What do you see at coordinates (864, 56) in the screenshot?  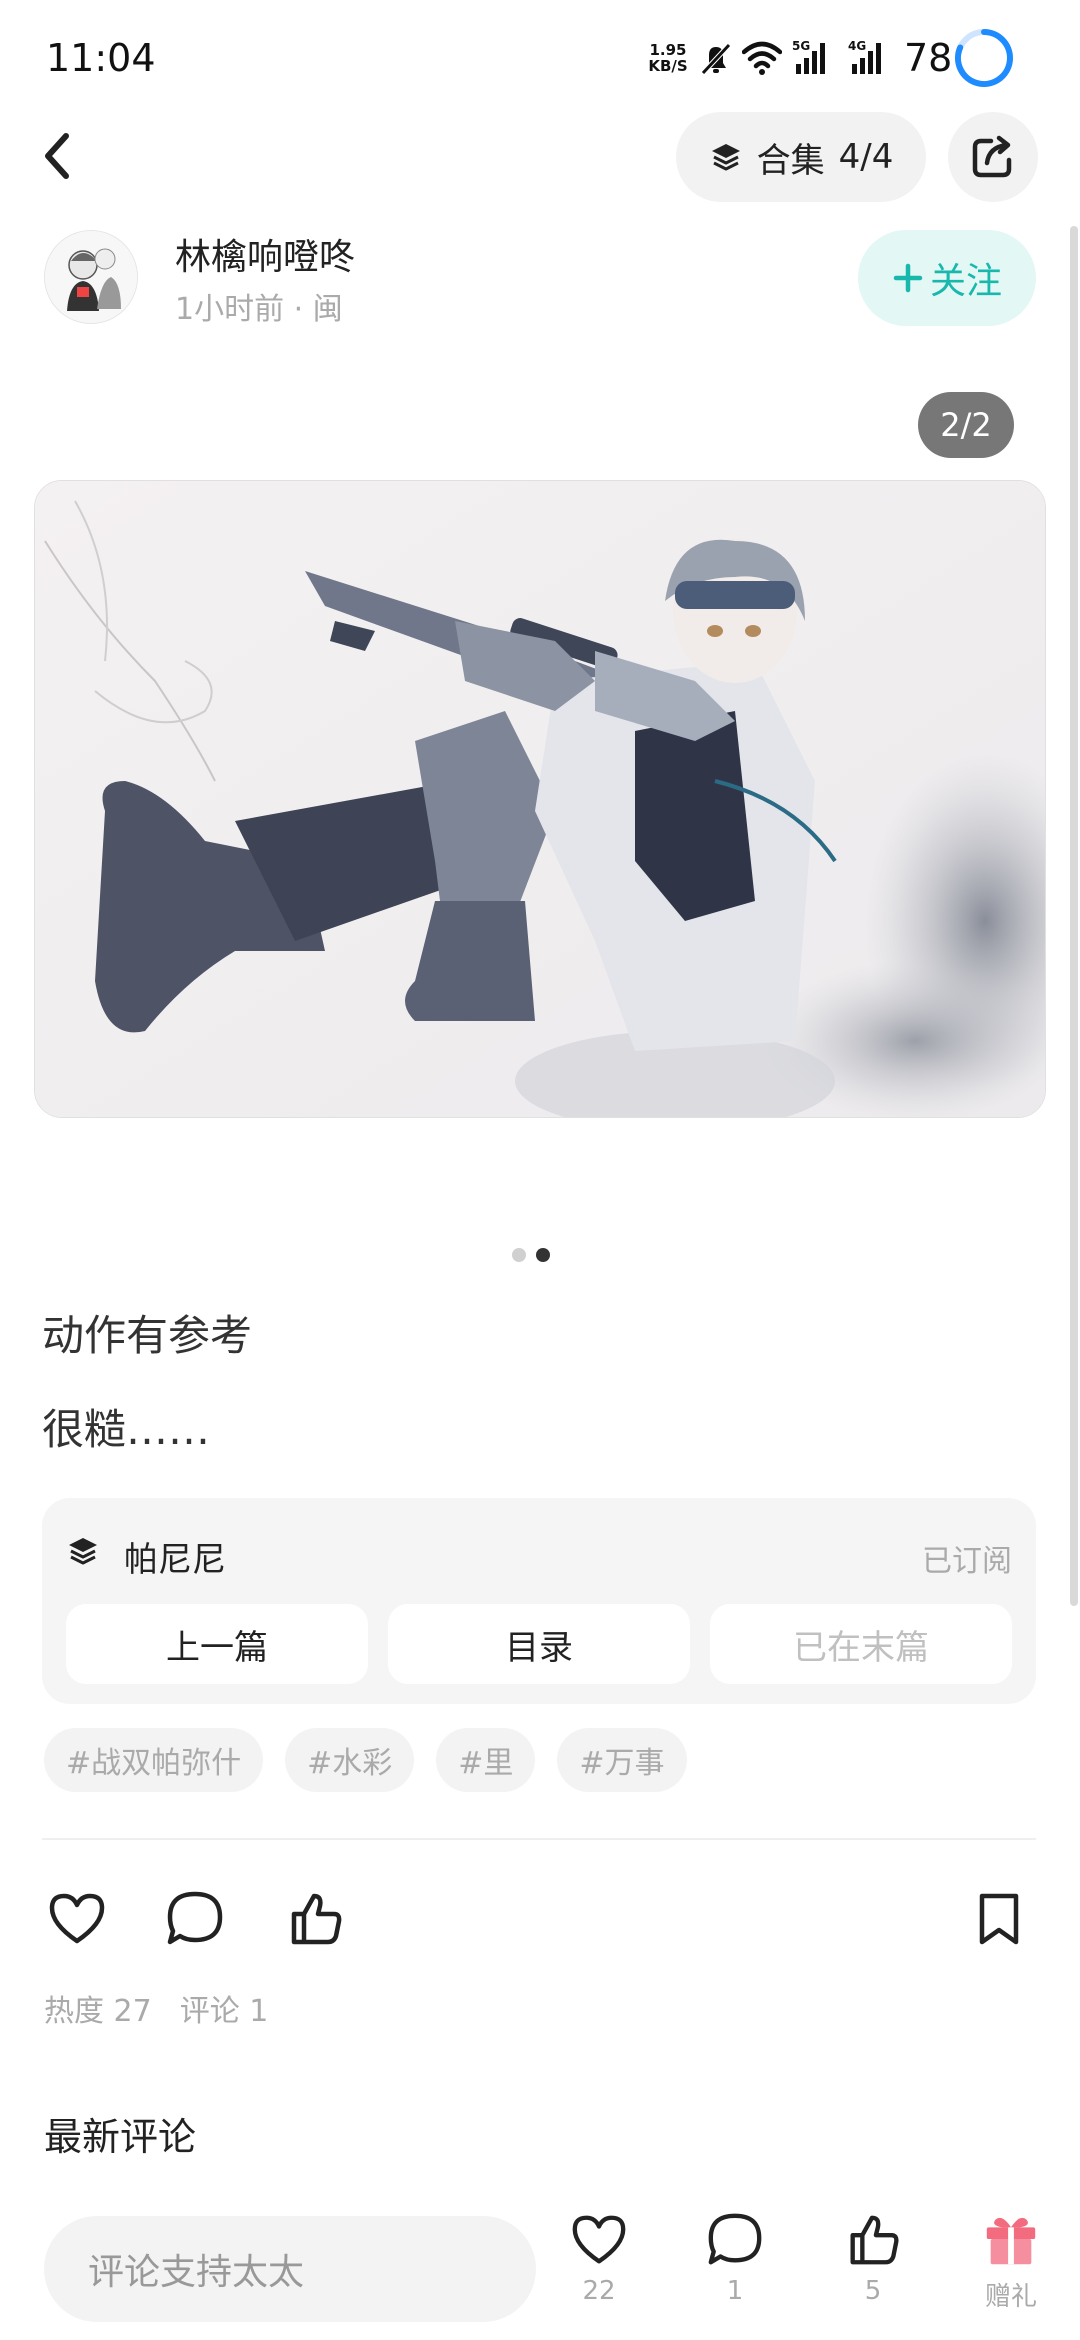 I see `signal-4g-icon: 4G` at bounding box center [864, 56].